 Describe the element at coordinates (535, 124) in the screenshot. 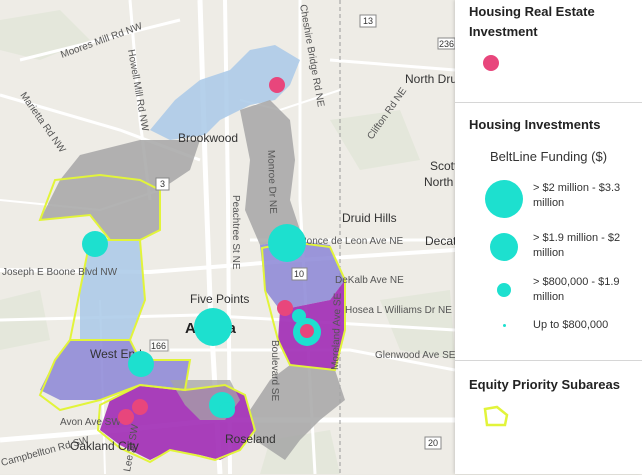

I see `legend-title-housing-investments: Housing Investments` at that location.